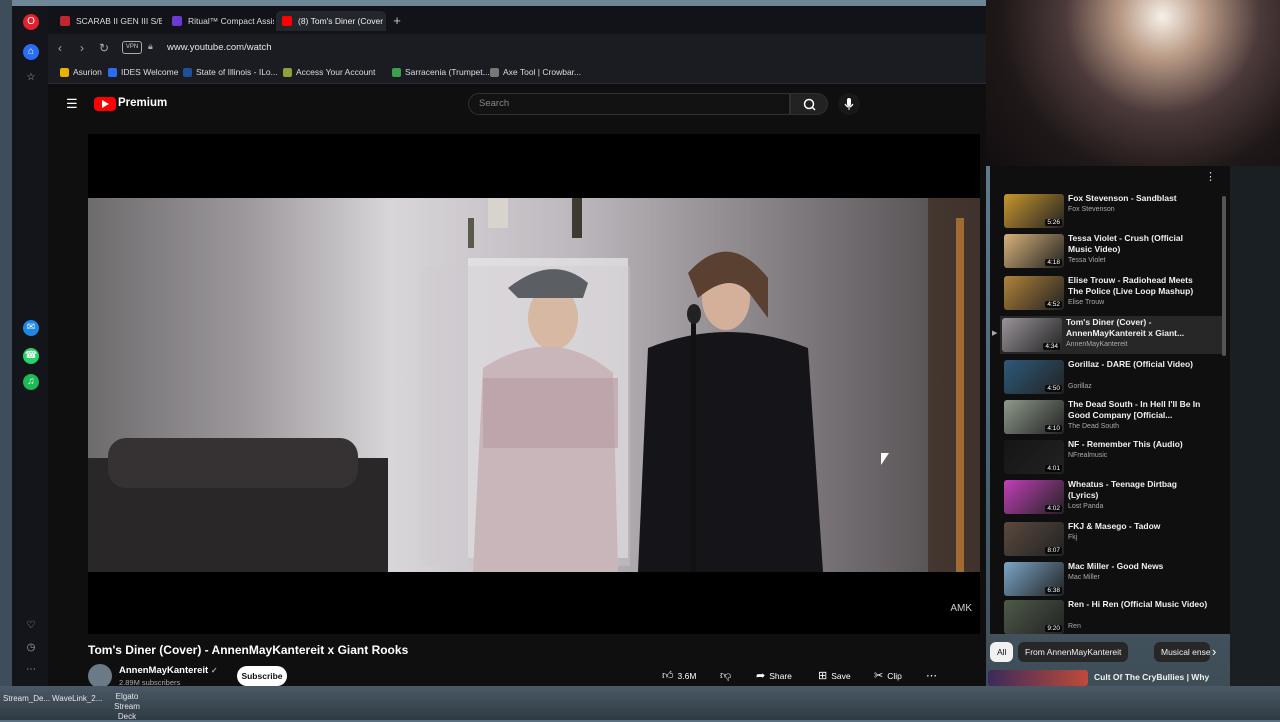  I want to click on rec-duration: 4:50, so click(1053, 388).